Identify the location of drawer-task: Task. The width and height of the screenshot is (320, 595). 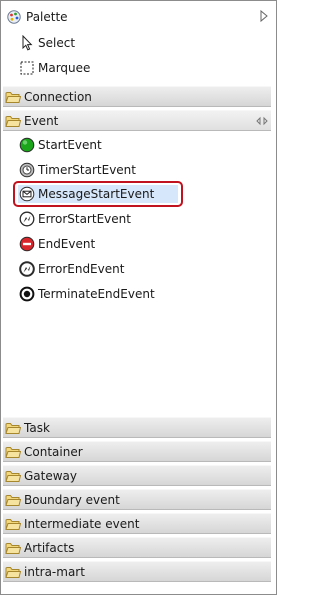
(137, 427).